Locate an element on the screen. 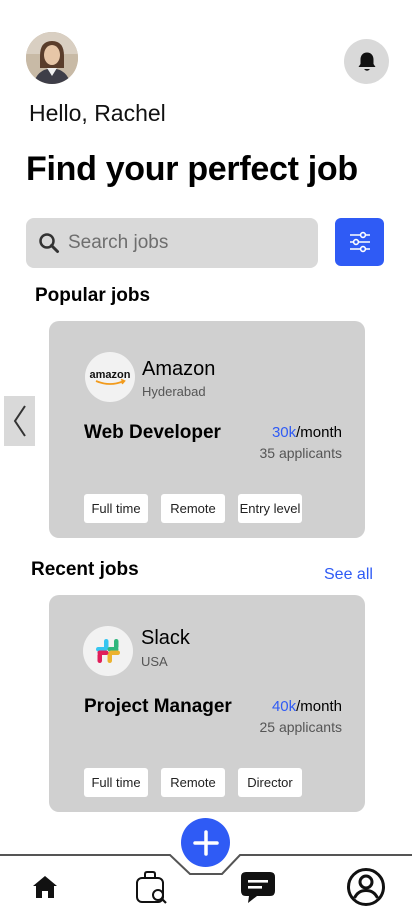  home-icon is located at coordinates (45, 887).